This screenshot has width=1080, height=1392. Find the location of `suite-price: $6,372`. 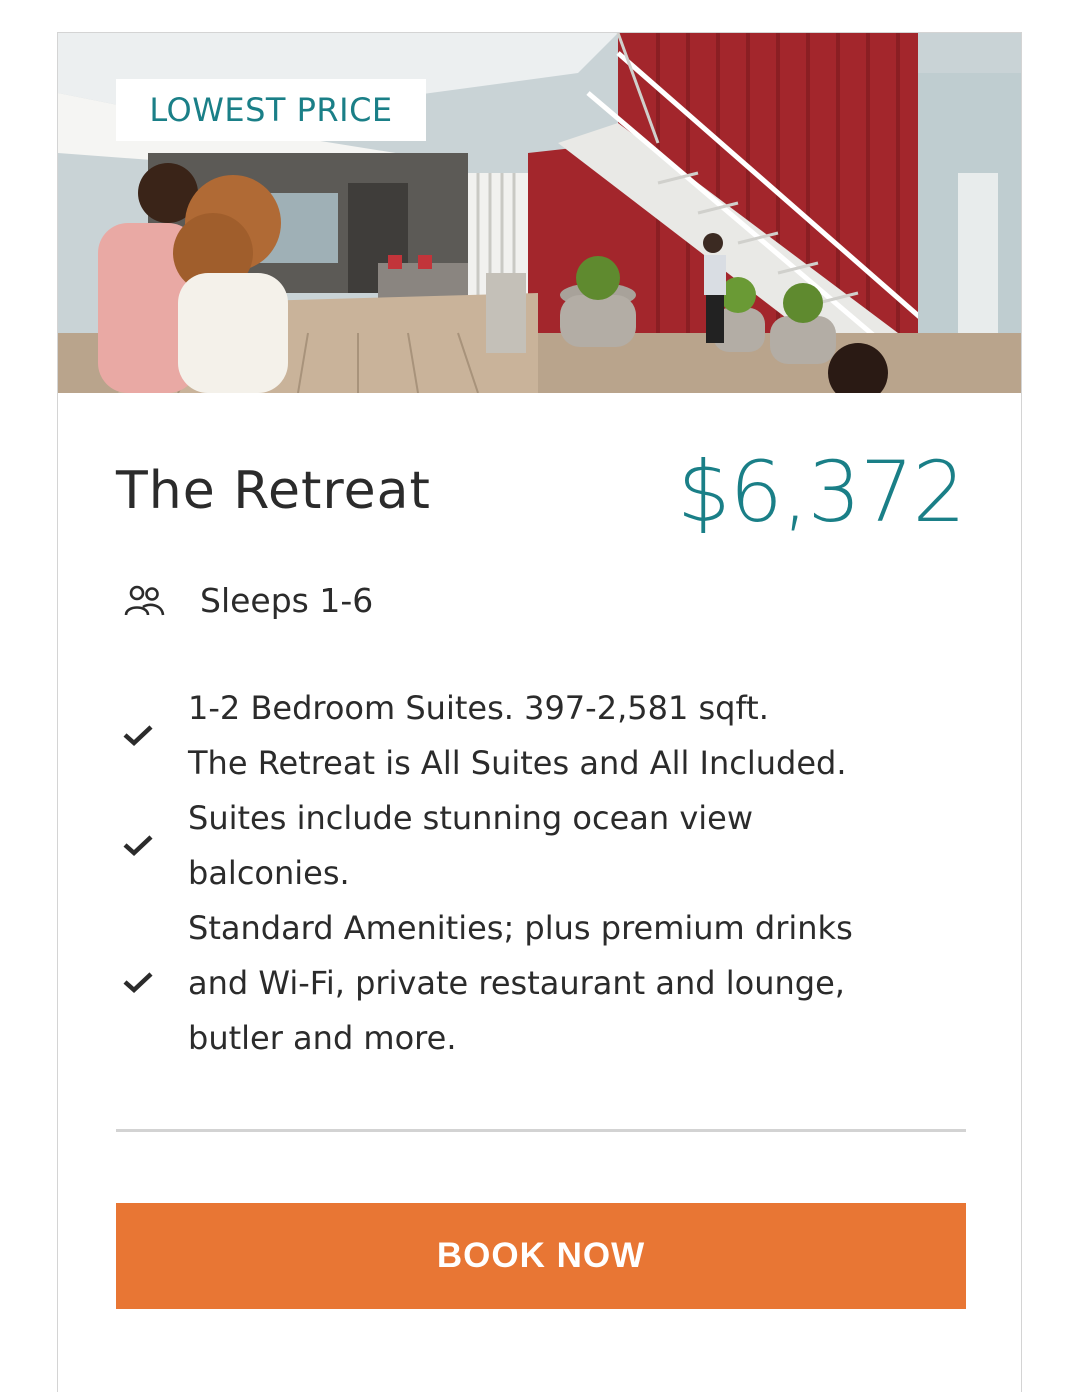

suite-price: $6,372 is located at coordinates (821, 492).